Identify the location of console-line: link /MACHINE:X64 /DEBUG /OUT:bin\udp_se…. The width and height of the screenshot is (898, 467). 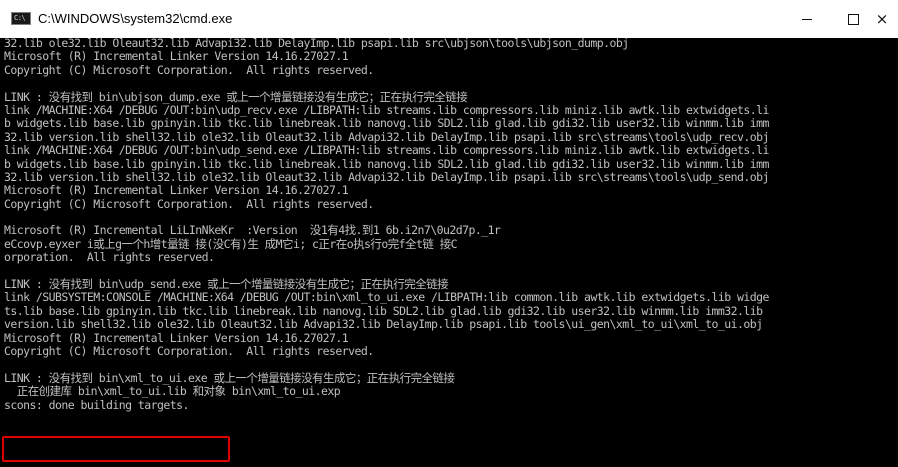
(386, 150).